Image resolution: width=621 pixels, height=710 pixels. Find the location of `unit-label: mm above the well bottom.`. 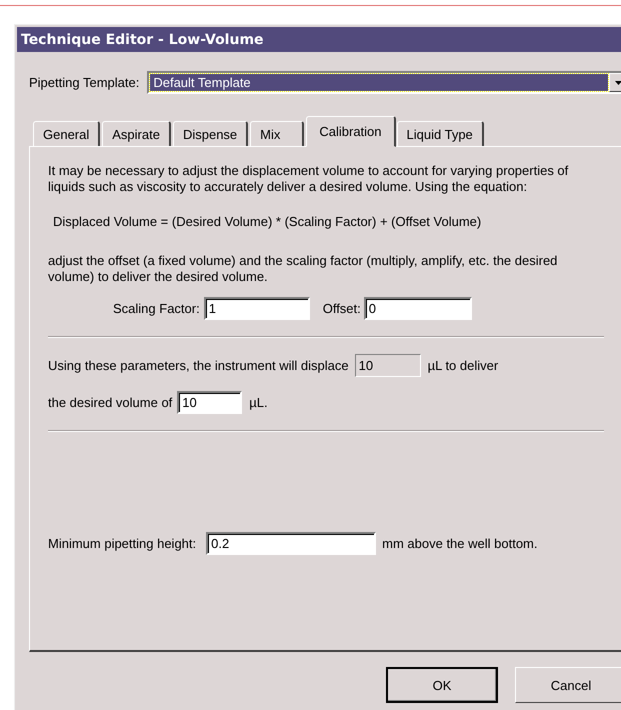

unit-label: mm above the well bottom. is located at coordinates (460, 543).